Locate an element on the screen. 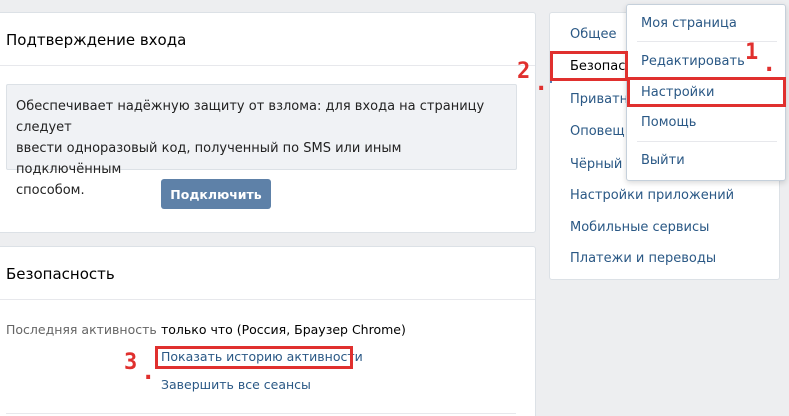 This screenshot has width=789, height=416. last-activity-value: только что (Россия, Браузер Chrome) is located at coordinates (283, 329).